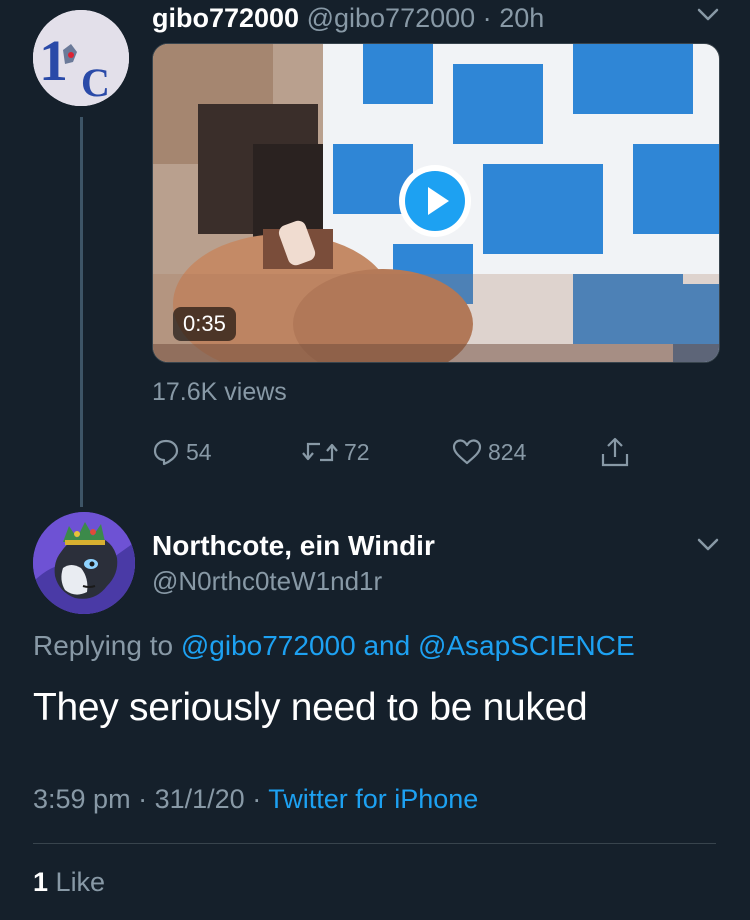 Image resolution: width=750 pixels, height=920 pixels. Describe the element at coordinates (373, 799) in the screenshot. I see `tweet-source-link: Twitter for iPhone` at that location.